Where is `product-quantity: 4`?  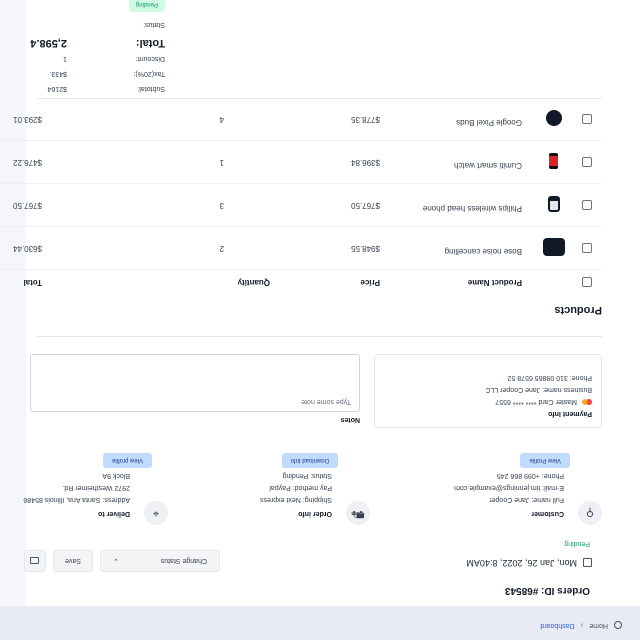 product-quantity: 4 is located at coordinates (221, 119).